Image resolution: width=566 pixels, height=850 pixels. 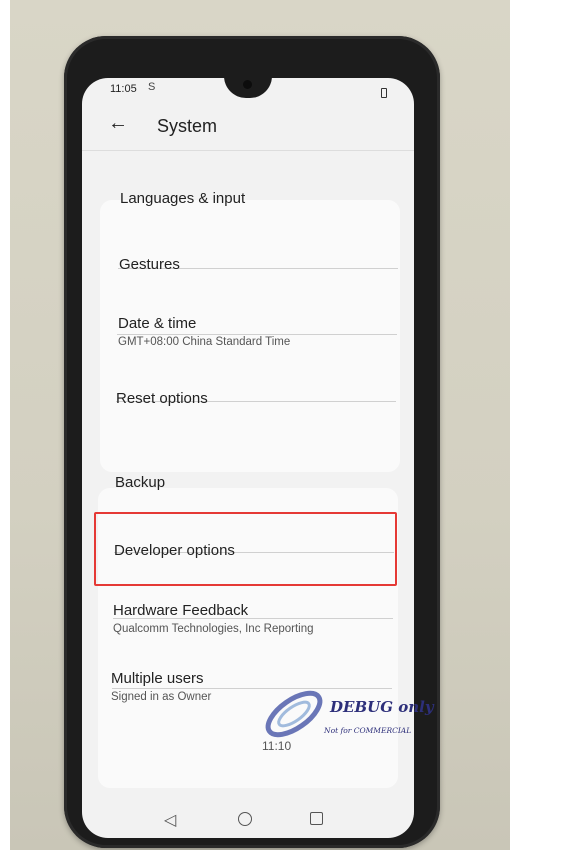 I want to click on debug-watermark: DEBUG only Not for COMMERCIAL, so click(x=348, y=714).